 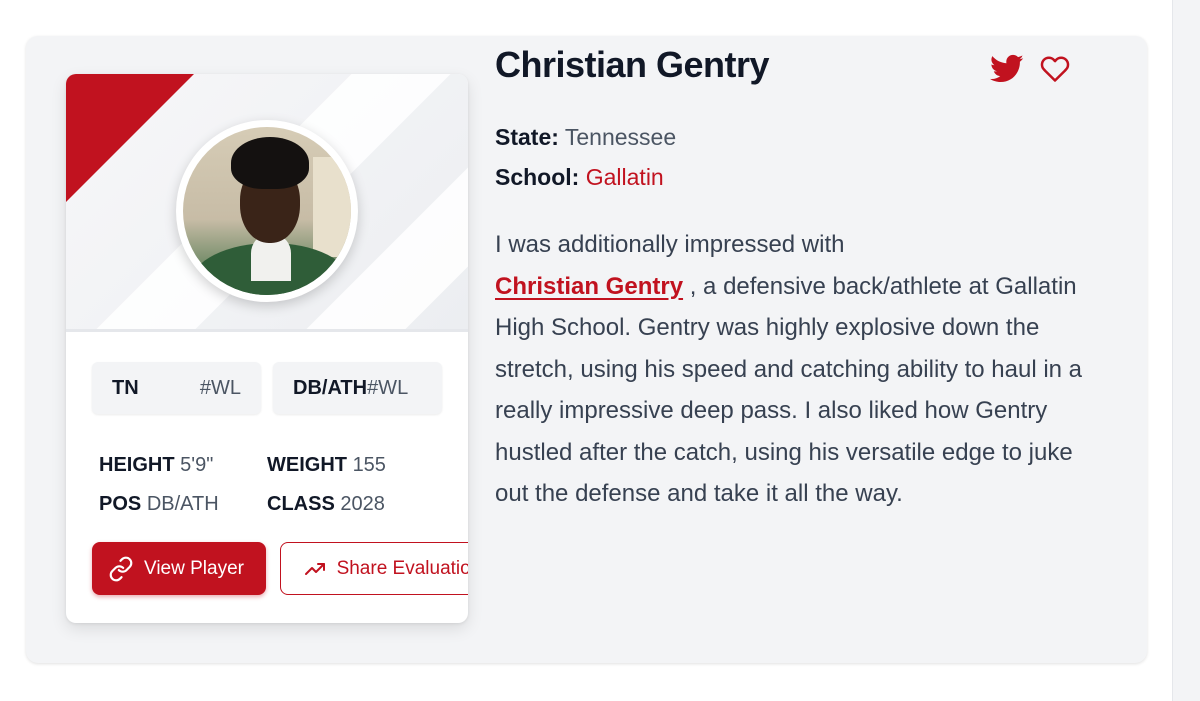 I want to click on state-label: State:, so click(x=527, y=137).